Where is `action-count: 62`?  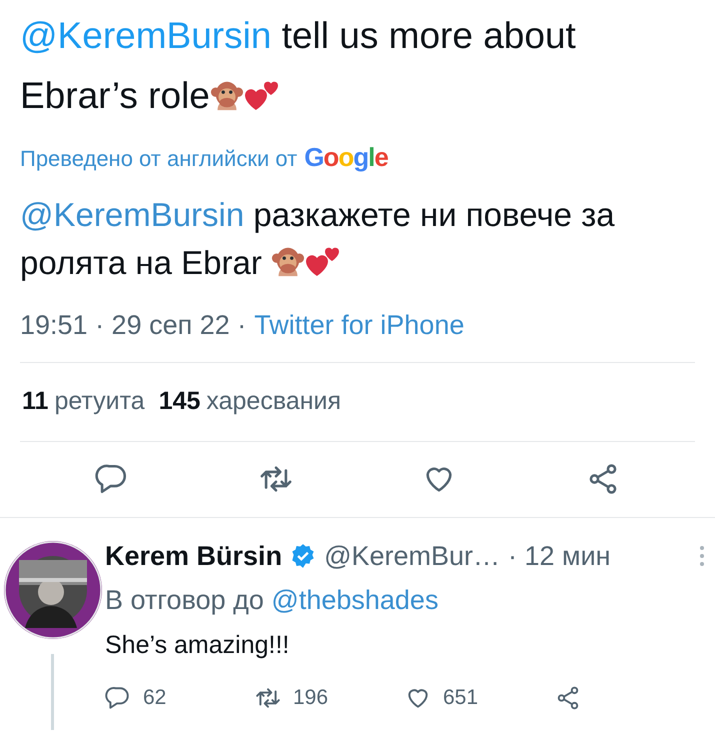 action-count: 62 is located at coordinates (154, 698).